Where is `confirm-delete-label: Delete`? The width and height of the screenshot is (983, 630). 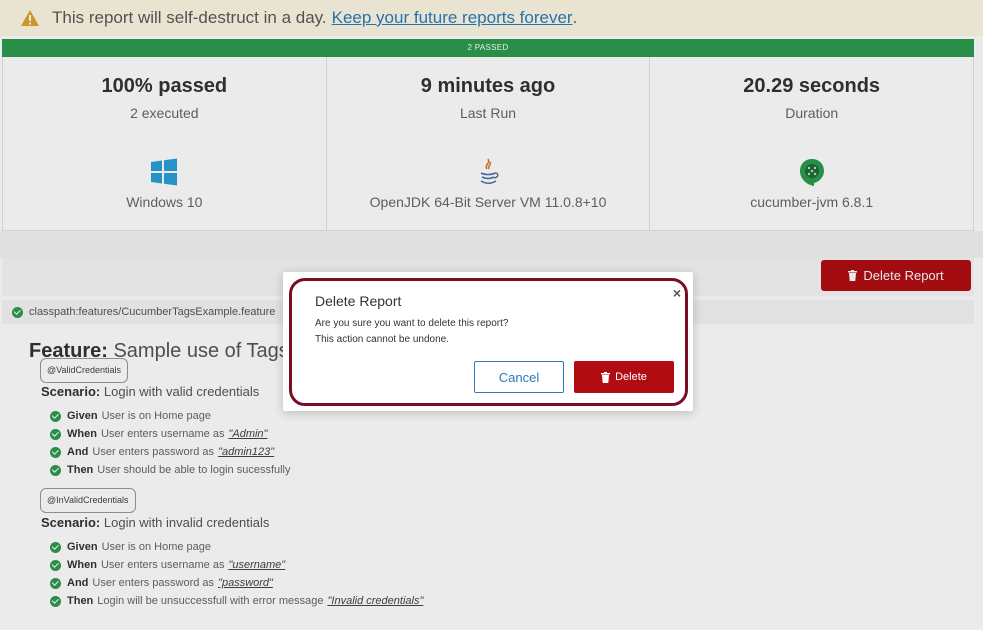 confirm-delete-label: Delete is located at coordinates (631, 377).